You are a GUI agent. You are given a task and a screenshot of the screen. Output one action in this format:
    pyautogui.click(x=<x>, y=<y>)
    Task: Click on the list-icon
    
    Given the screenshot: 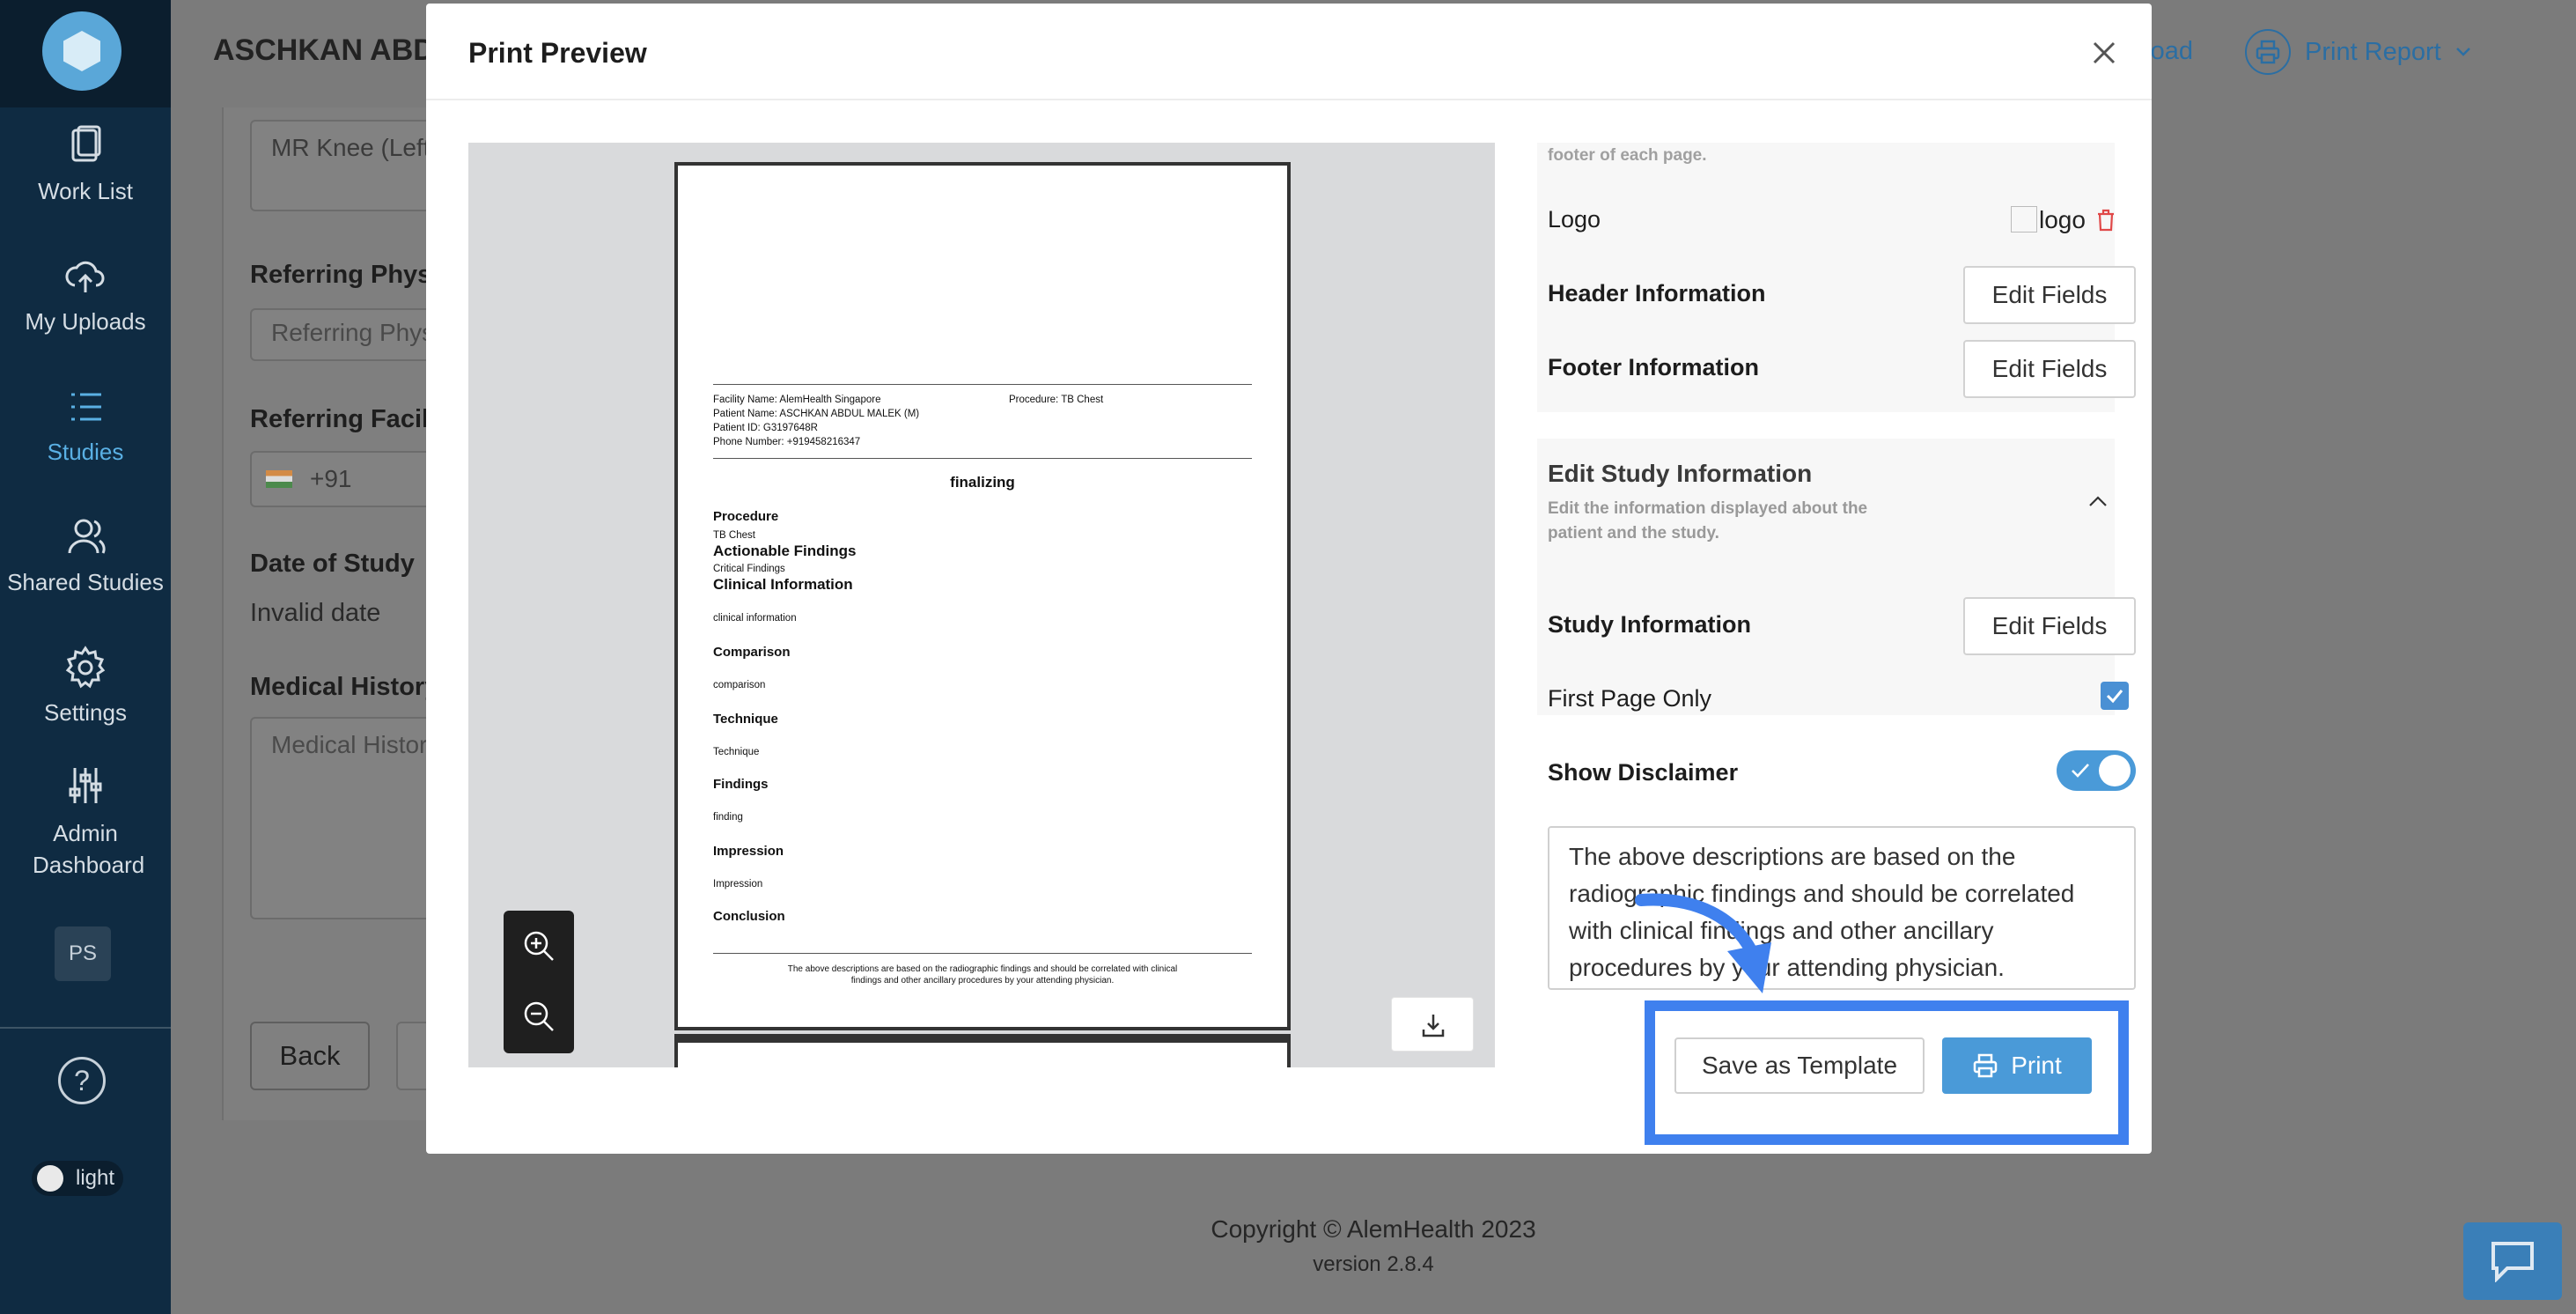 What is the action you would take?
    pyautogui.click(x=86, y=407)
    